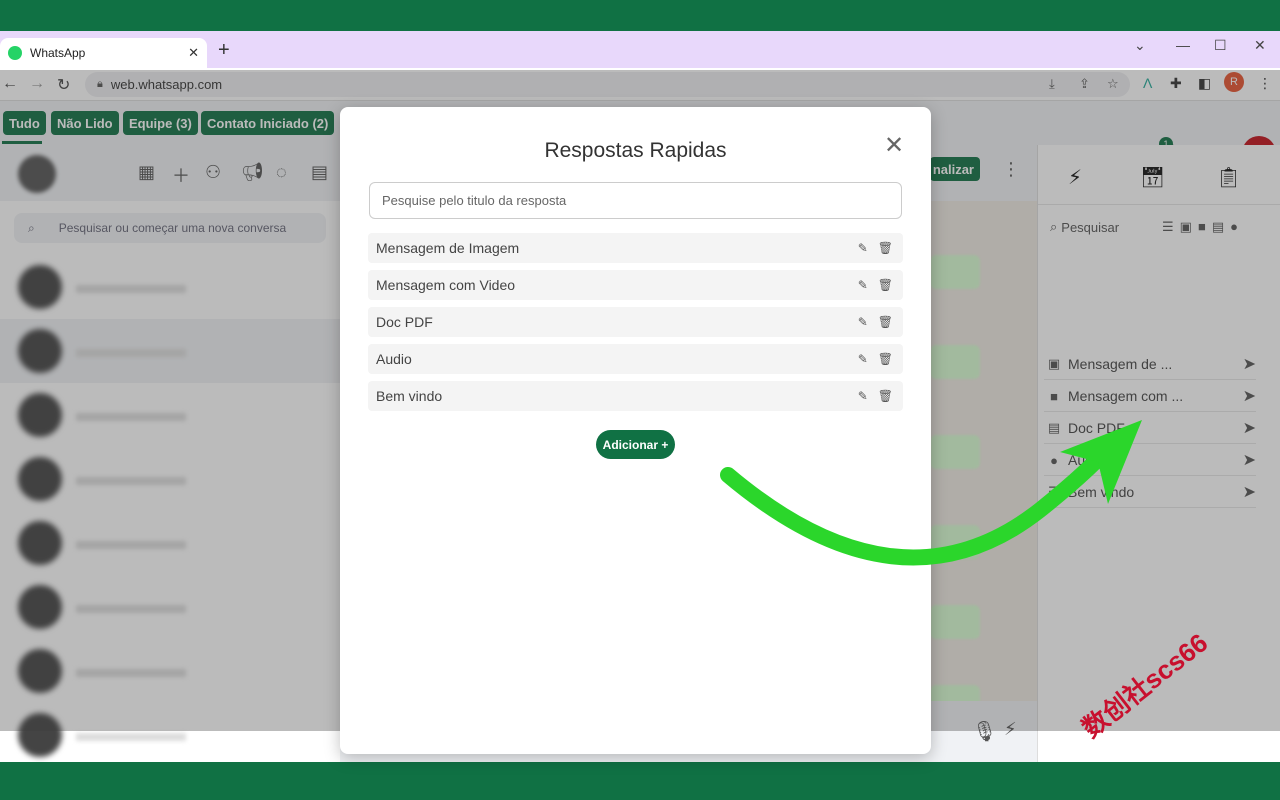 This screenshot has height=800, width=1280. I want to click on tab-bar: WhatsApp ✕ + ⌄ — ☐ ✕, so click(640, 49).